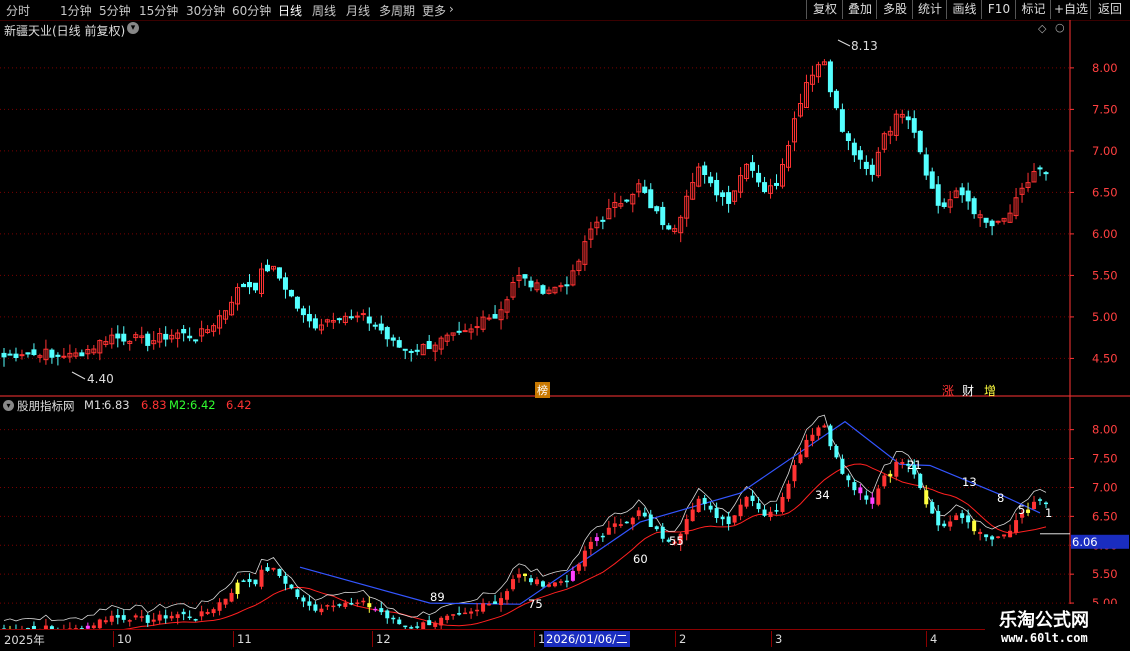 The height and width of the screenshot is (651, 1130). Describe the element at coordinates (1105, 275) in the screenshot. I see `y-tick-label: 5.50` at that location.